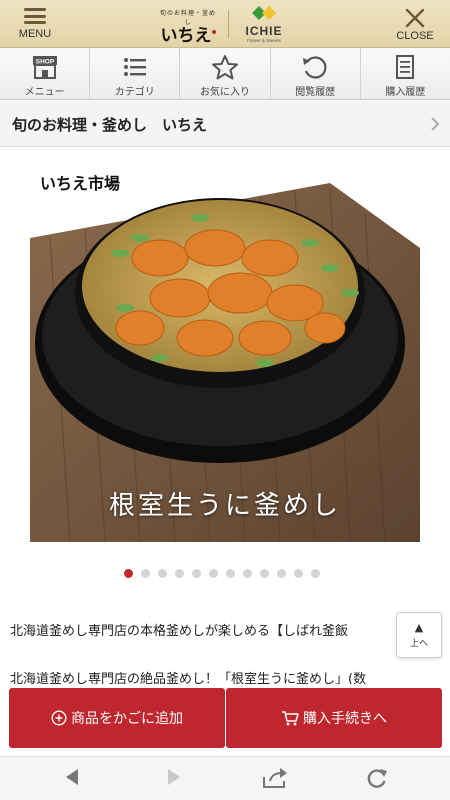 The image size is (450, 800). What do you see at coordinates (80, 183) in the screenshot?
I see `hero-brand-logo: いちえ市場` at bounding box center [80, 183].